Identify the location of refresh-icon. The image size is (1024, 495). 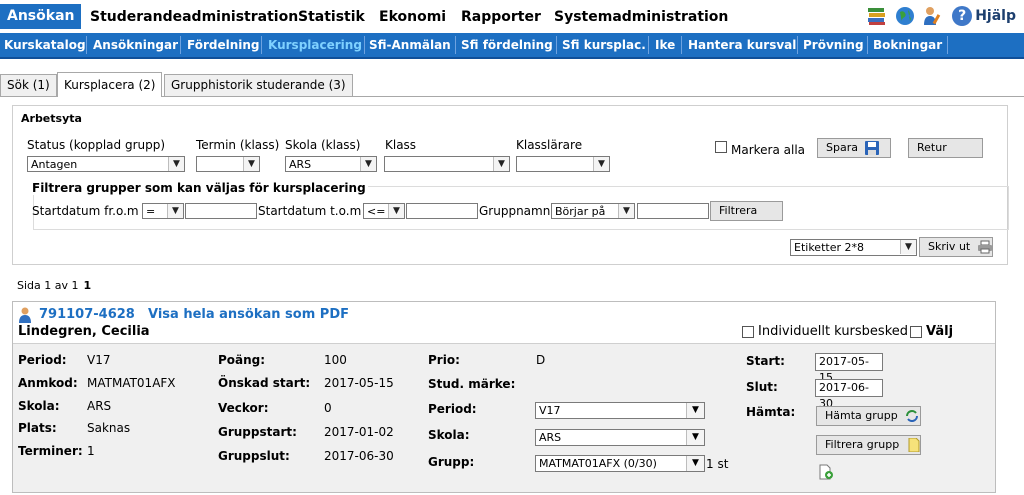
(912, 416).